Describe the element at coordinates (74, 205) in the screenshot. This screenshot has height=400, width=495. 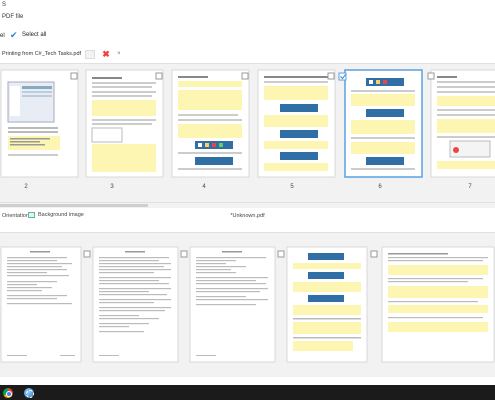
I see `scrollbar-thumb` at that location.